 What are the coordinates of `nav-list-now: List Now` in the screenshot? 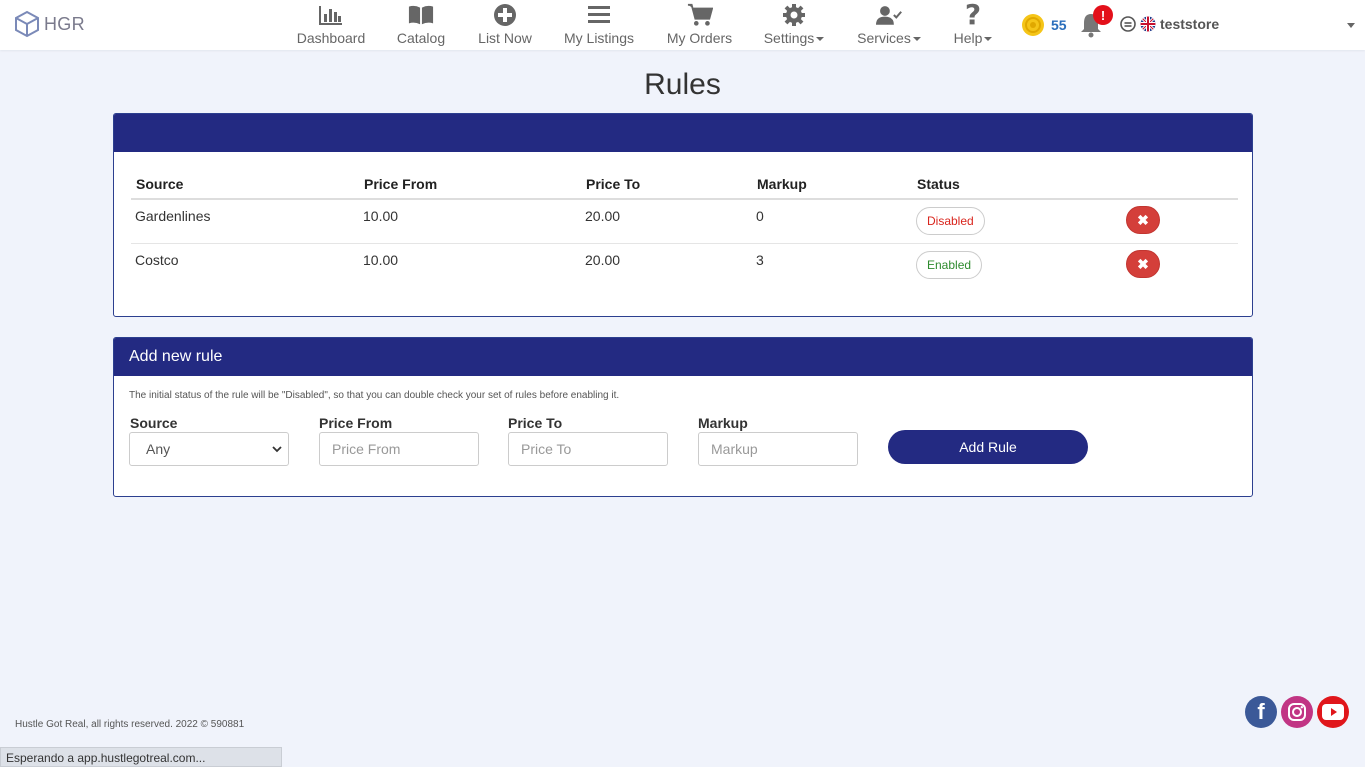 It's located at (505, 25).